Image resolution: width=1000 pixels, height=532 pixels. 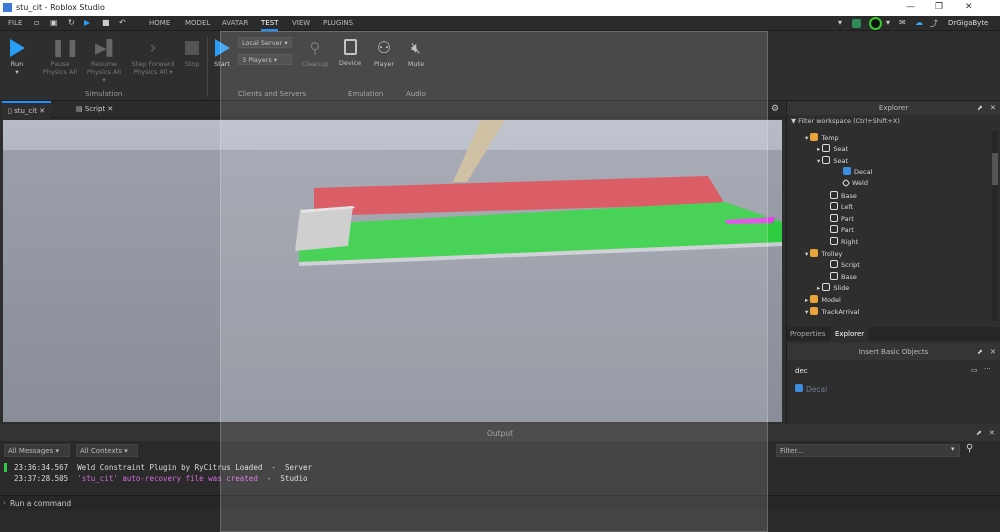 I want to click on open-file-icon: ▣, so click(x=54, y=22).